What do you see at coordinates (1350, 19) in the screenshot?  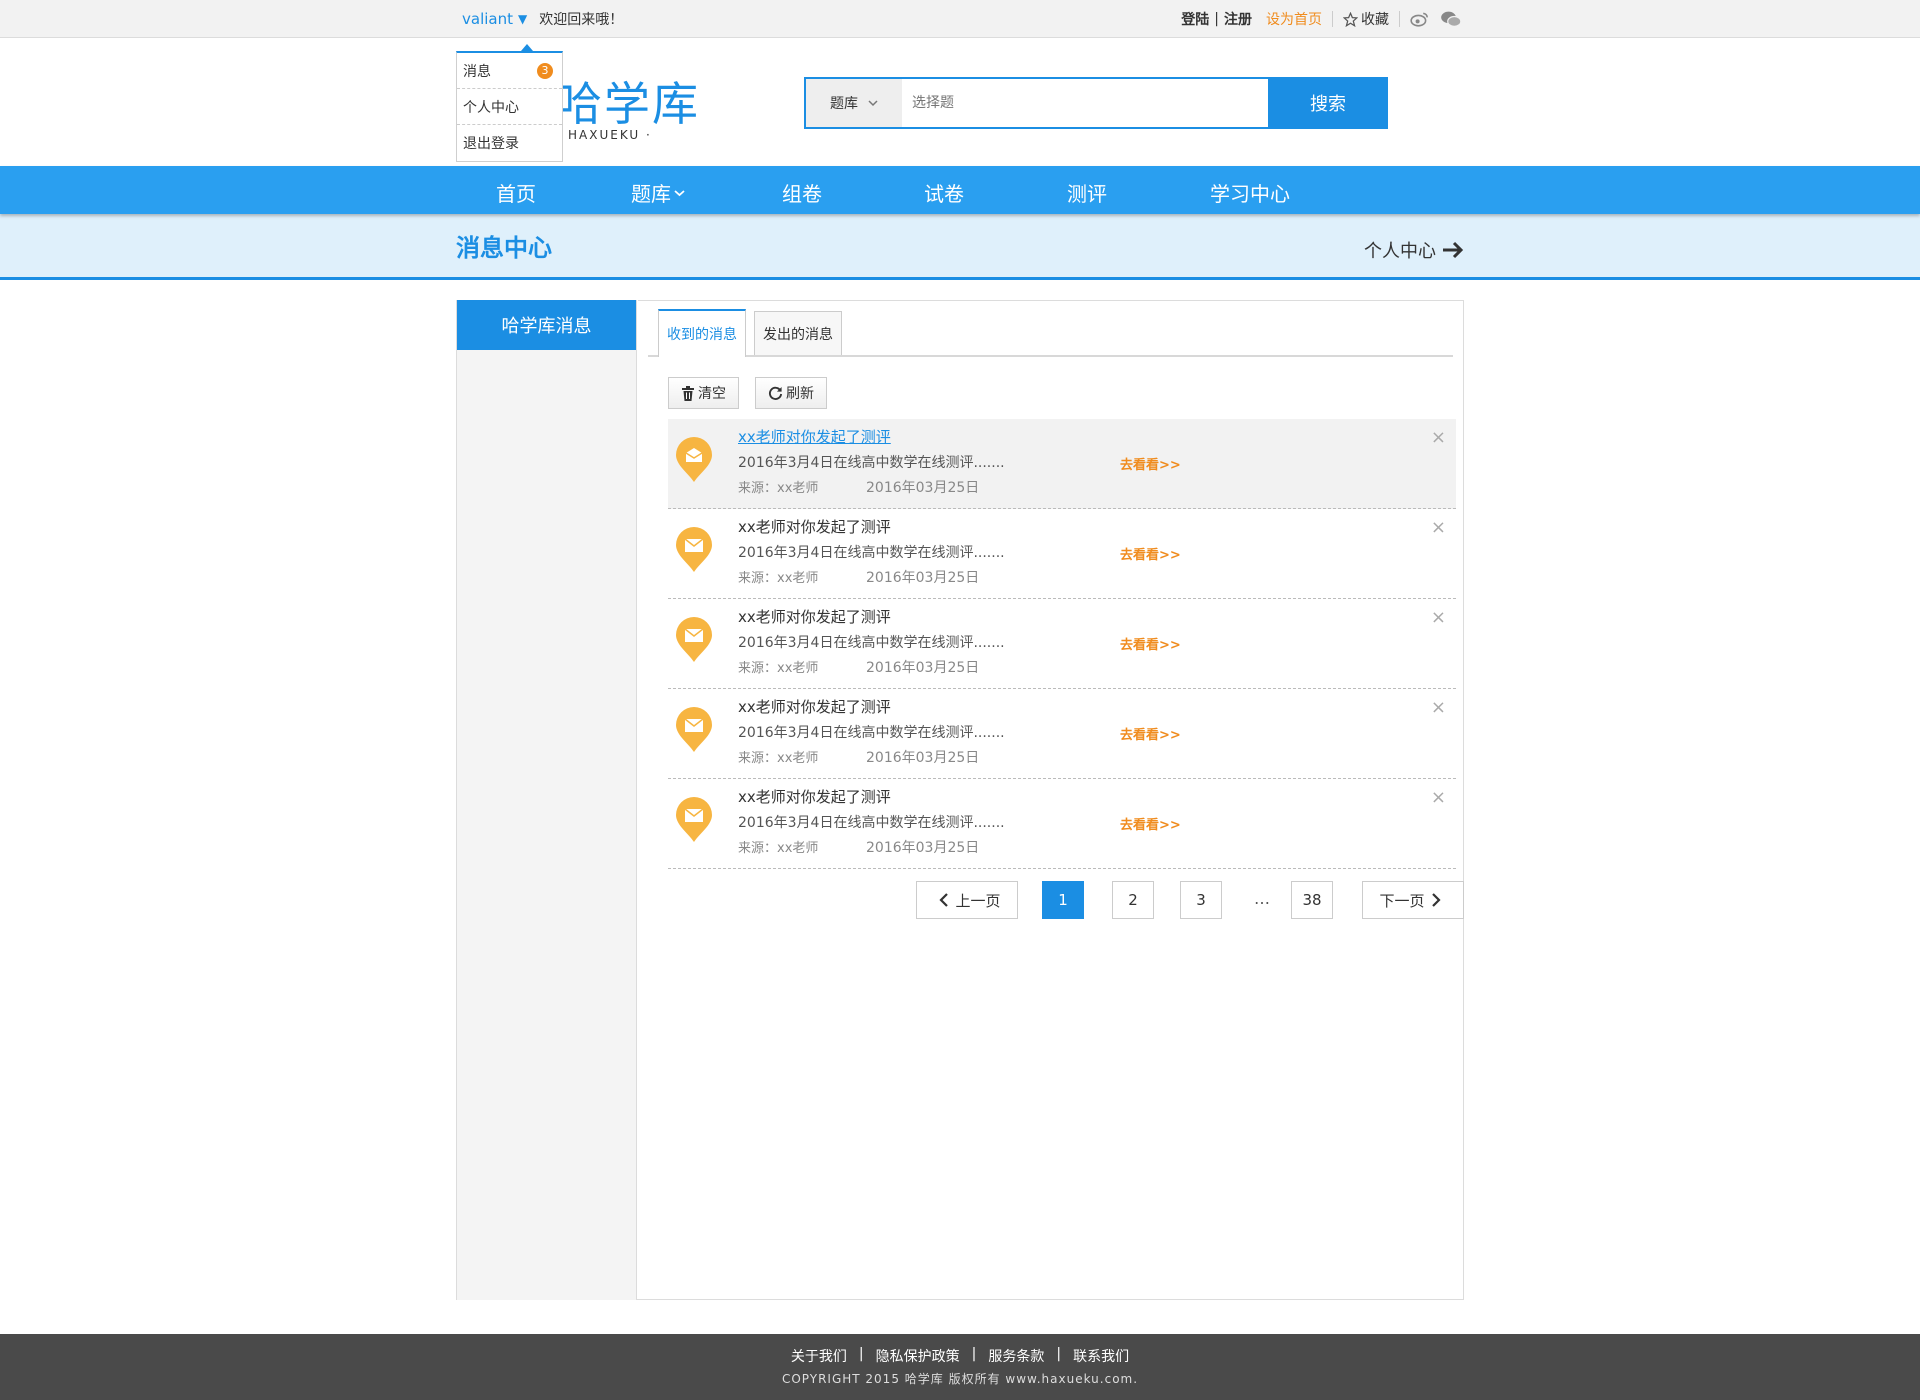 I see `star-icon` at bounding box center [1350, 19].